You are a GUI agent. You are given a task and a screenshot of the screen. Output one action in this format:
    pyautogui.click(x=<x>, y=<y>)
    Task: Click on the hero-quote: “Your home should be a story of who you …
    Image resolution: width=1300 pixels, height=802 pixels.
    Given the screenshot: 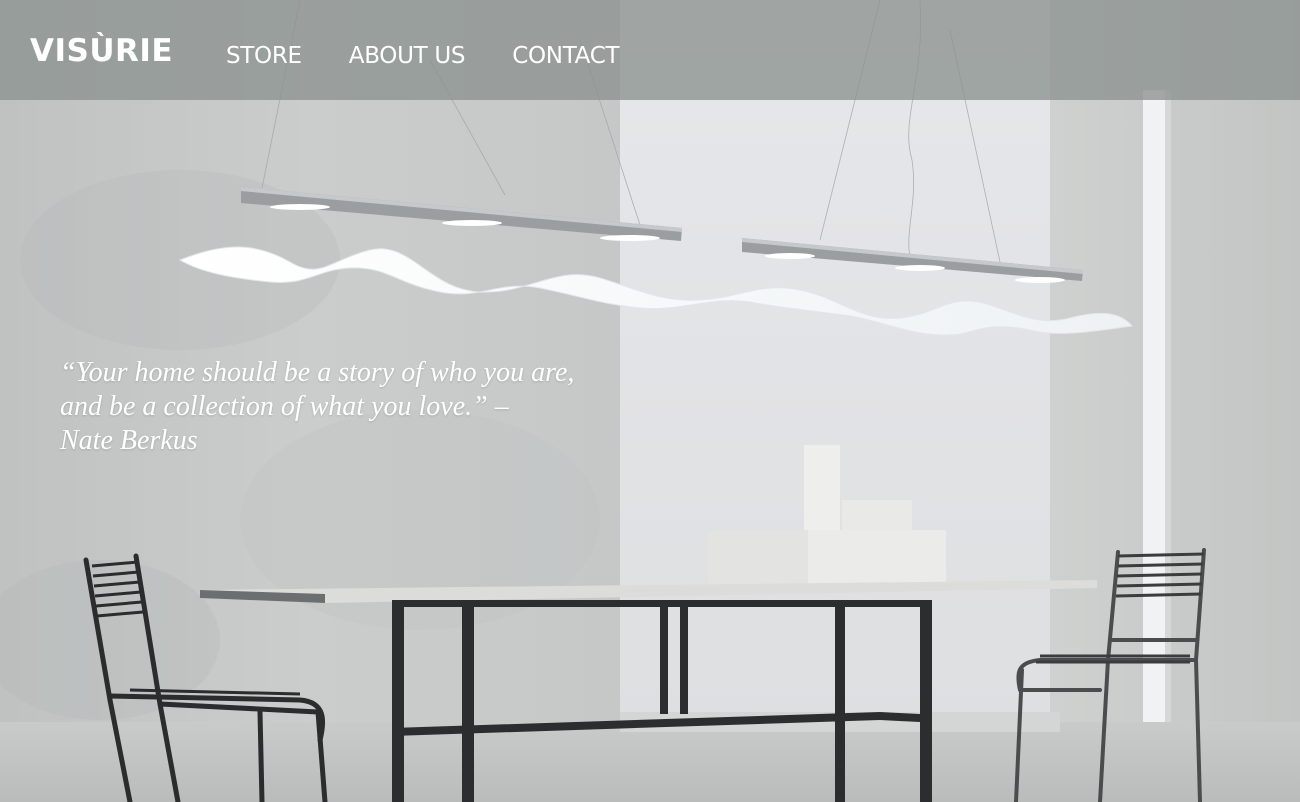 What is the action you would take?
    pyautogui.click(x=350, y=407)
    